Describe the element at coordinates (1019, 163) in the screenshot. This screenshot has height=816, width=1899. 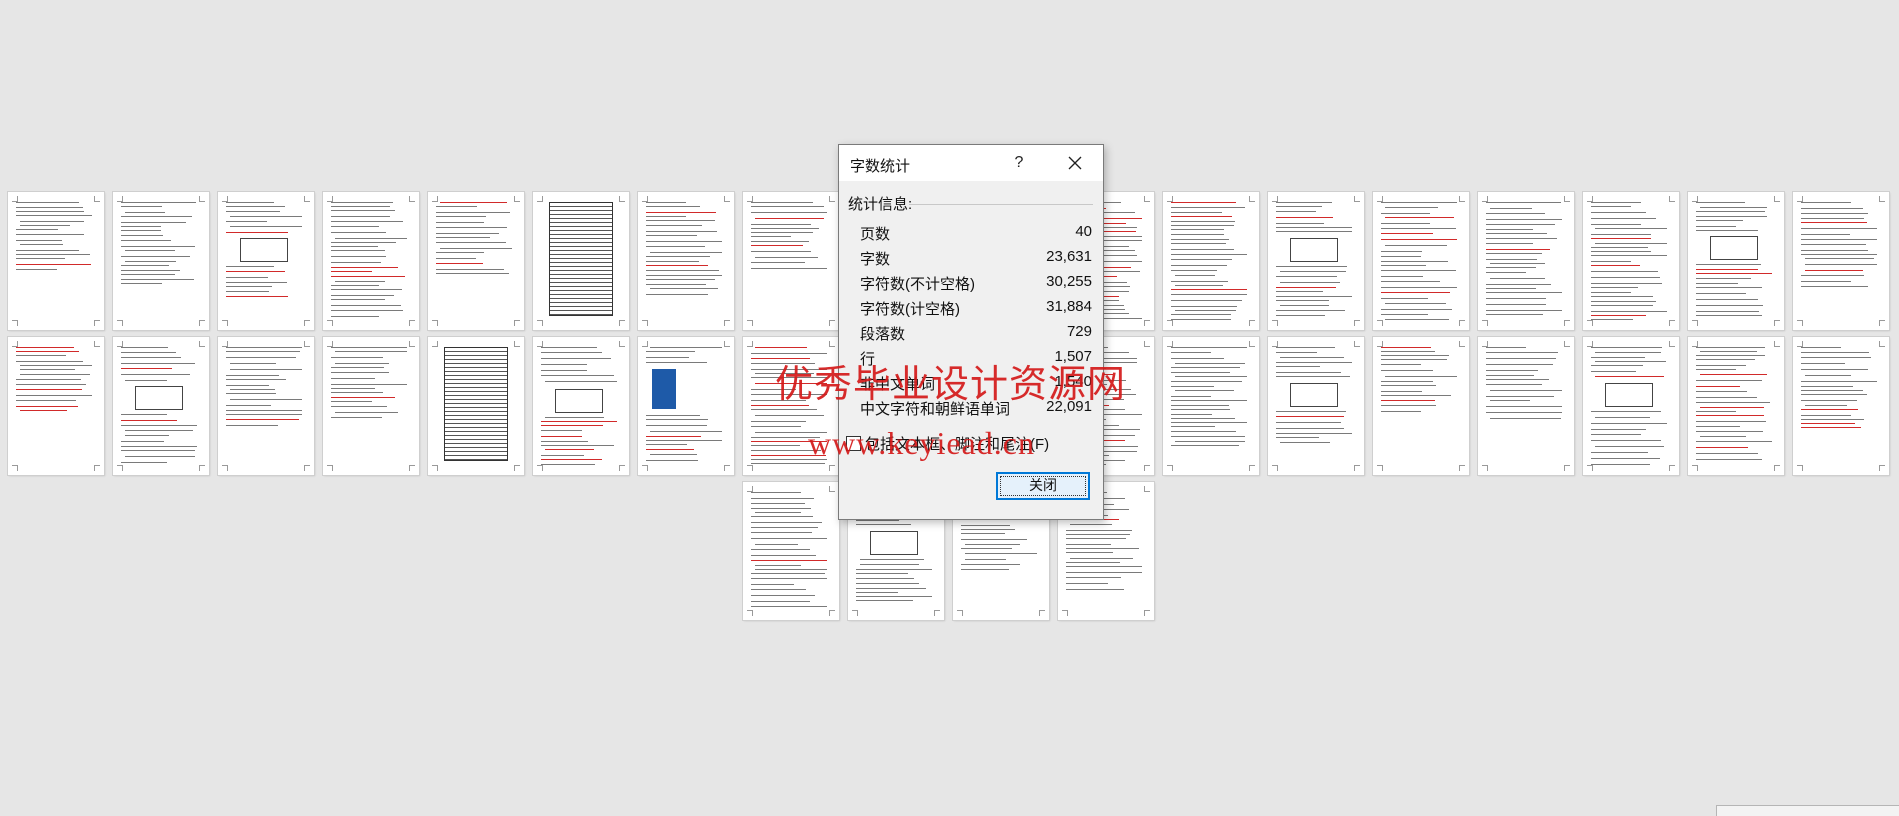
I see `help-button: ?` at that location.